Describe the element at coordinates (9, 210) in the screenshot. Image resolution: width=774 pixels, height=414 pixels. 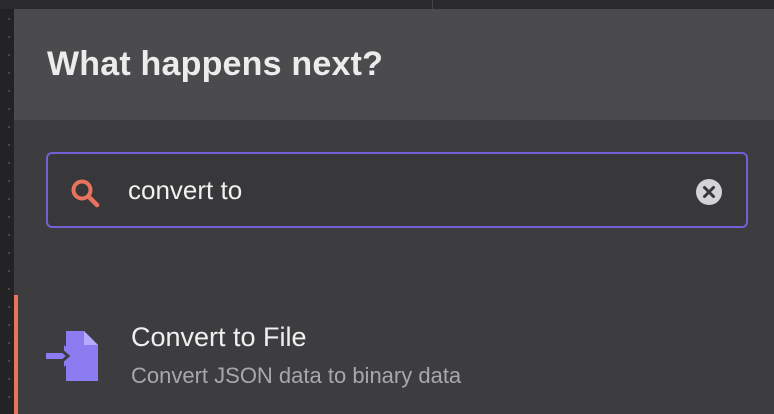
I see `canvas-grid-dots` at that location.